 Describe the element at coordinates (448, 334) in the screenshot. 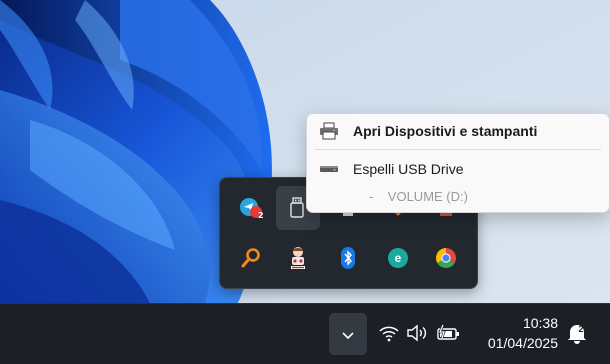

I see `battery-charging-icon` at that location.